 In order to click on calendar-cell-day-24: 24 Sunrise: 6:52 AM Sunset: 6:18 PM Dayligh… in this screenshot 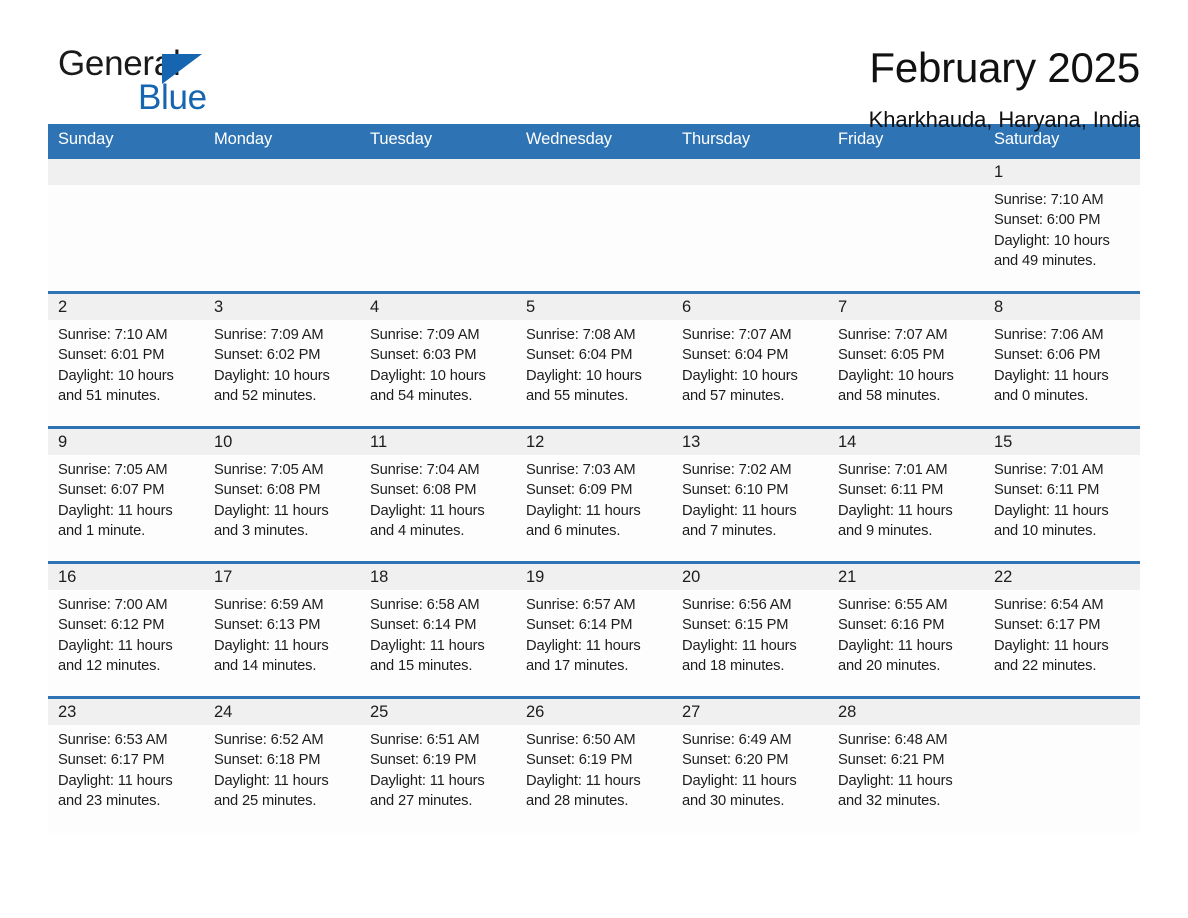, I will do `click(282, 764)`.